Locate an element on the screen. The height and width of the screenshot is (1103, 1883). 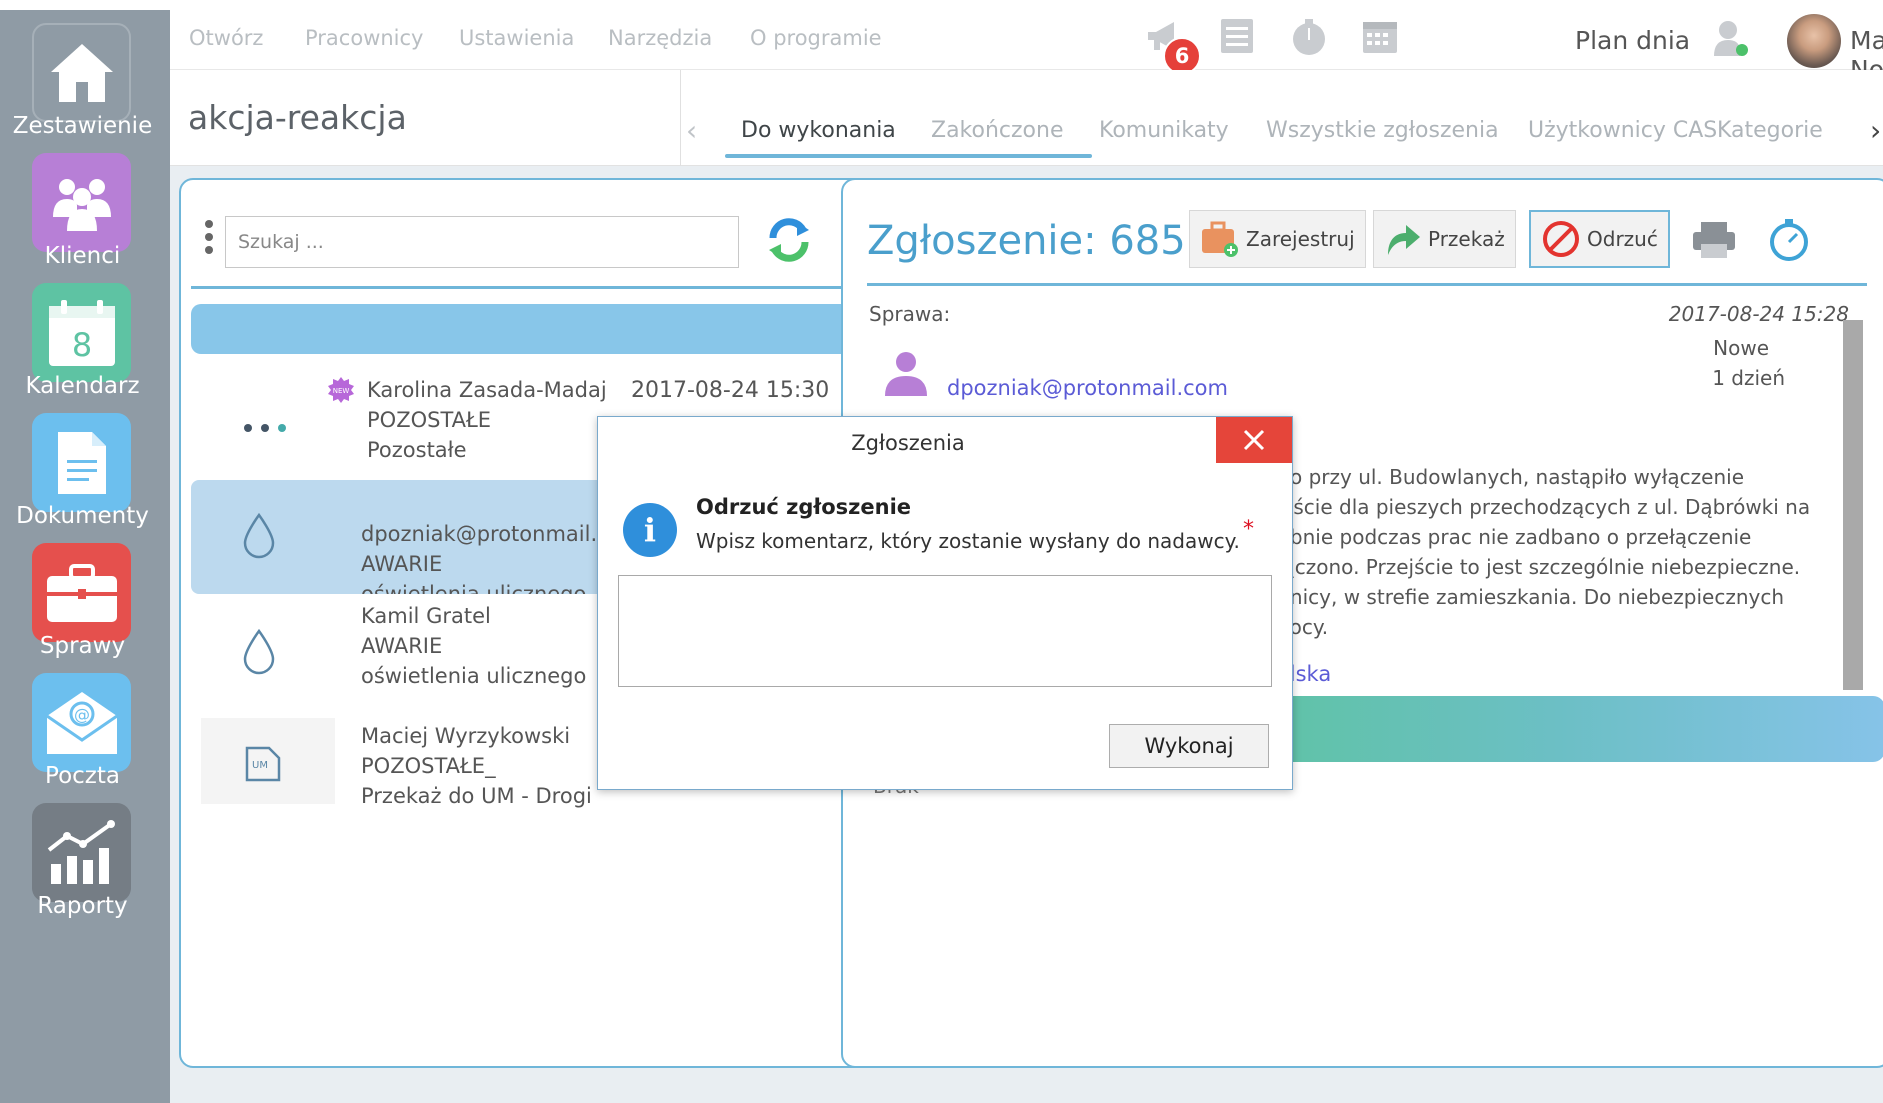
reports-icon is located at coordinates (81, 852).